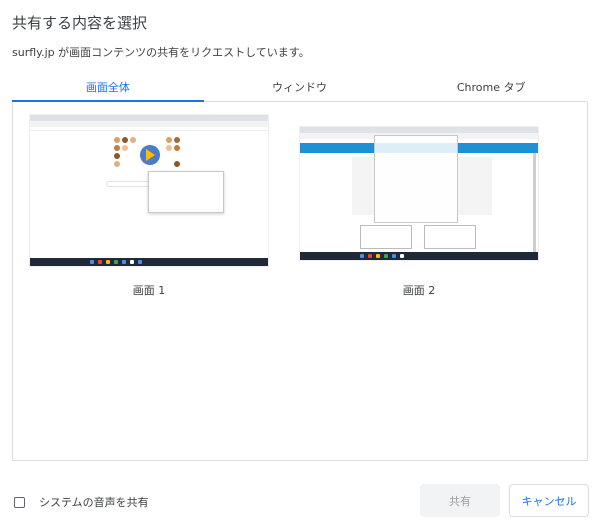 This screenshot has width=602, height=530. What do you see at coordinates (419, 290) in the screenshot?
I see `screen-2-label: 画面 2` at bounding box center [419, 290].